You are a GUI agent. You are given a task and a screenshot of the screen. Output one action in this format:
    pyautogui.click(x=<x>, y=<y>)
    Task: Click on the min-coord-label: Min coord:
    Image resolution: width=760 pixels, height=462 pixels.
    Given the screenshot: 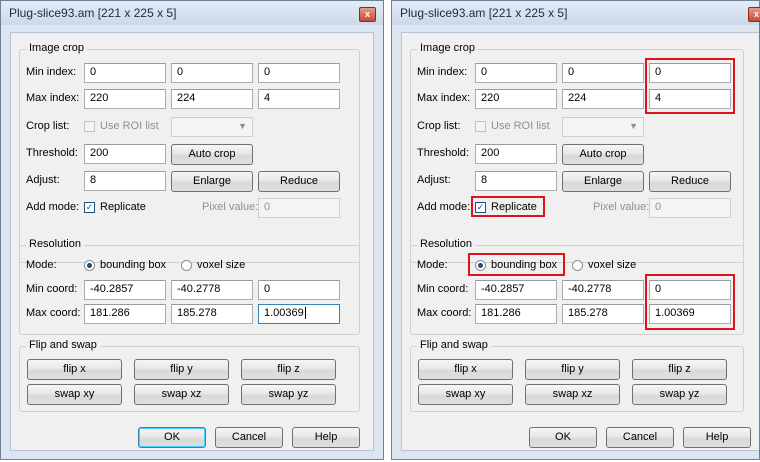 What is the action you would take?
    pyautogui.click(x=52, y=289)
    